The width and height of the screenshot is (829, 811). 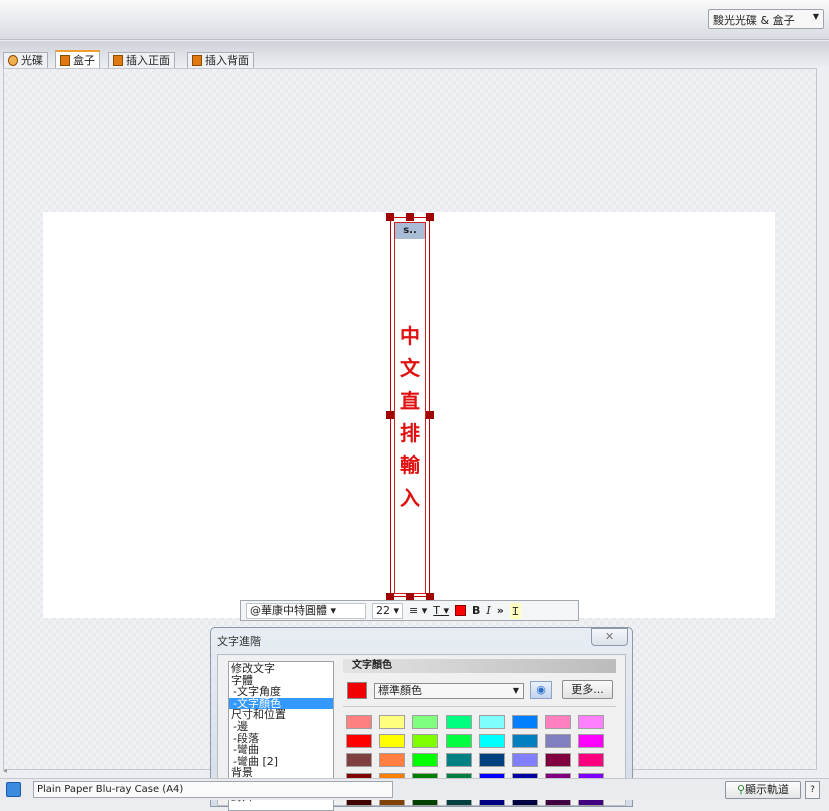 I want to click on track-icon: ⚲, so click(x=741, y=789).